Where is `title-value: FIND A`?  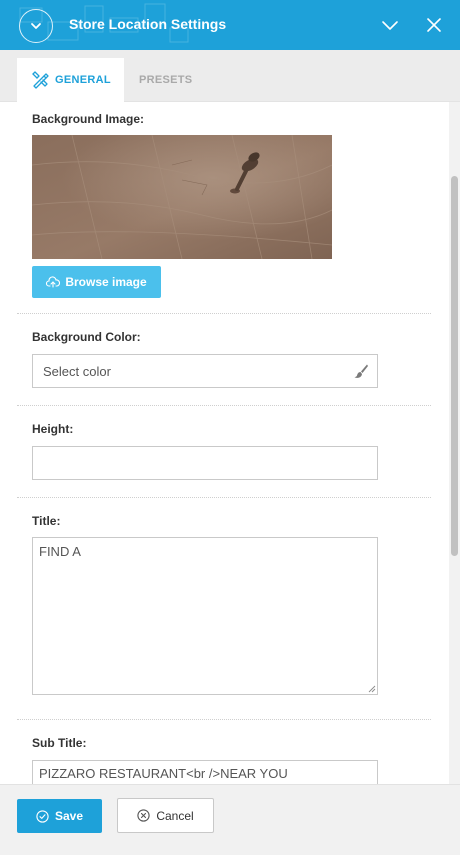 title-value: FIND A is located at coordinates (60, 551).